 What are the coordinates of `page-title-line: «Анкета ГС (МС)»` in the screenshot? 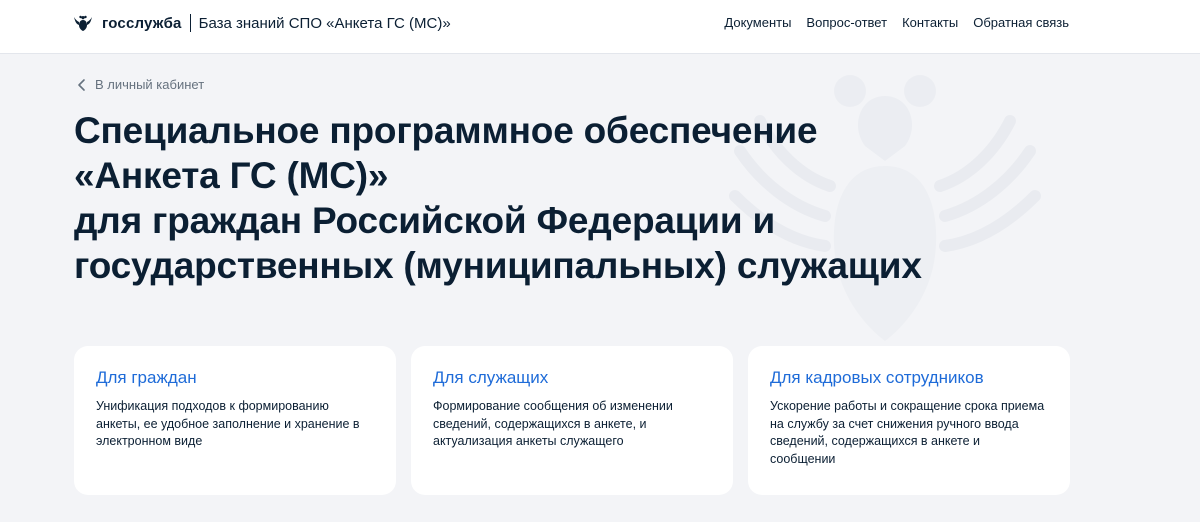 It's located at (231, 175).